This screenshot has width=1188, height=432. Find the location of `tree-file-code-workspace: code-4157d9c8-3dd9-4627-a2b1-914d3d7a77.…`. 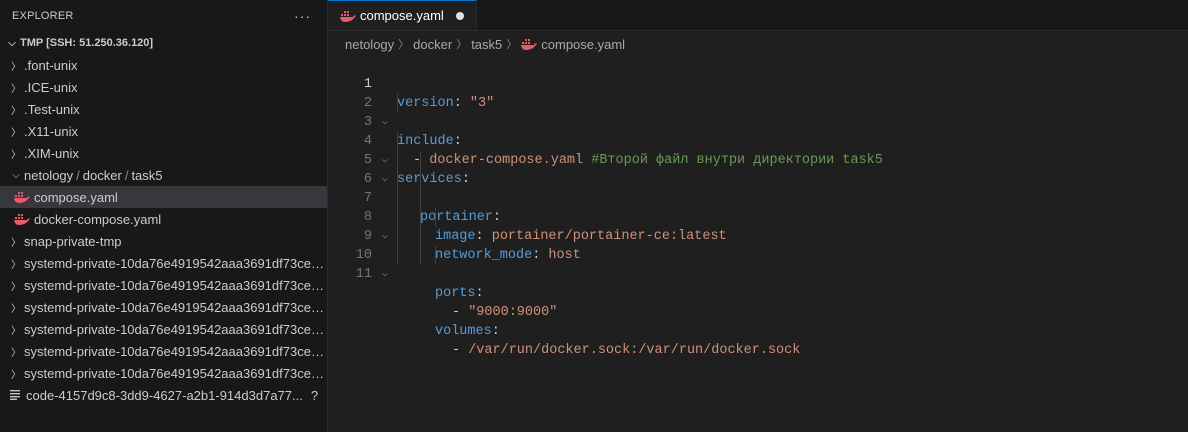

tree-file-code-workspace: code-4157d9c8-3dd9-4627-a2b1-914d3d7a77.… is located at coordinates (163, 395).